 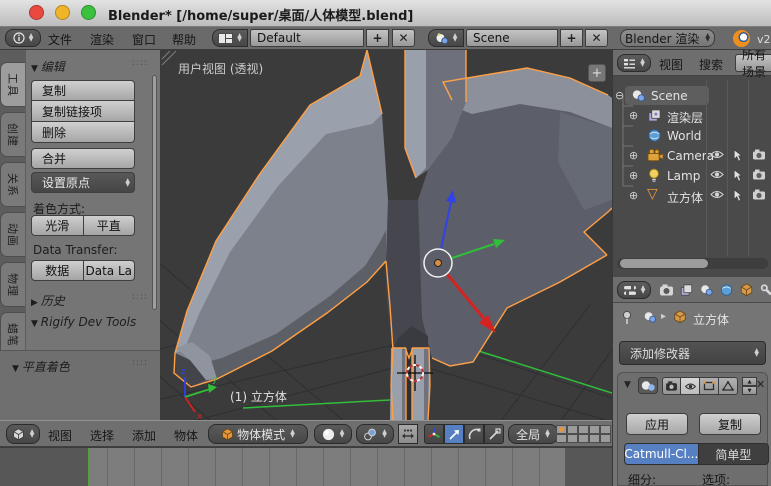 What do you see at coordinates (749, 381) in the screenshot?
I see `move-up-icon: ▲` at bounding box center [749, 381].